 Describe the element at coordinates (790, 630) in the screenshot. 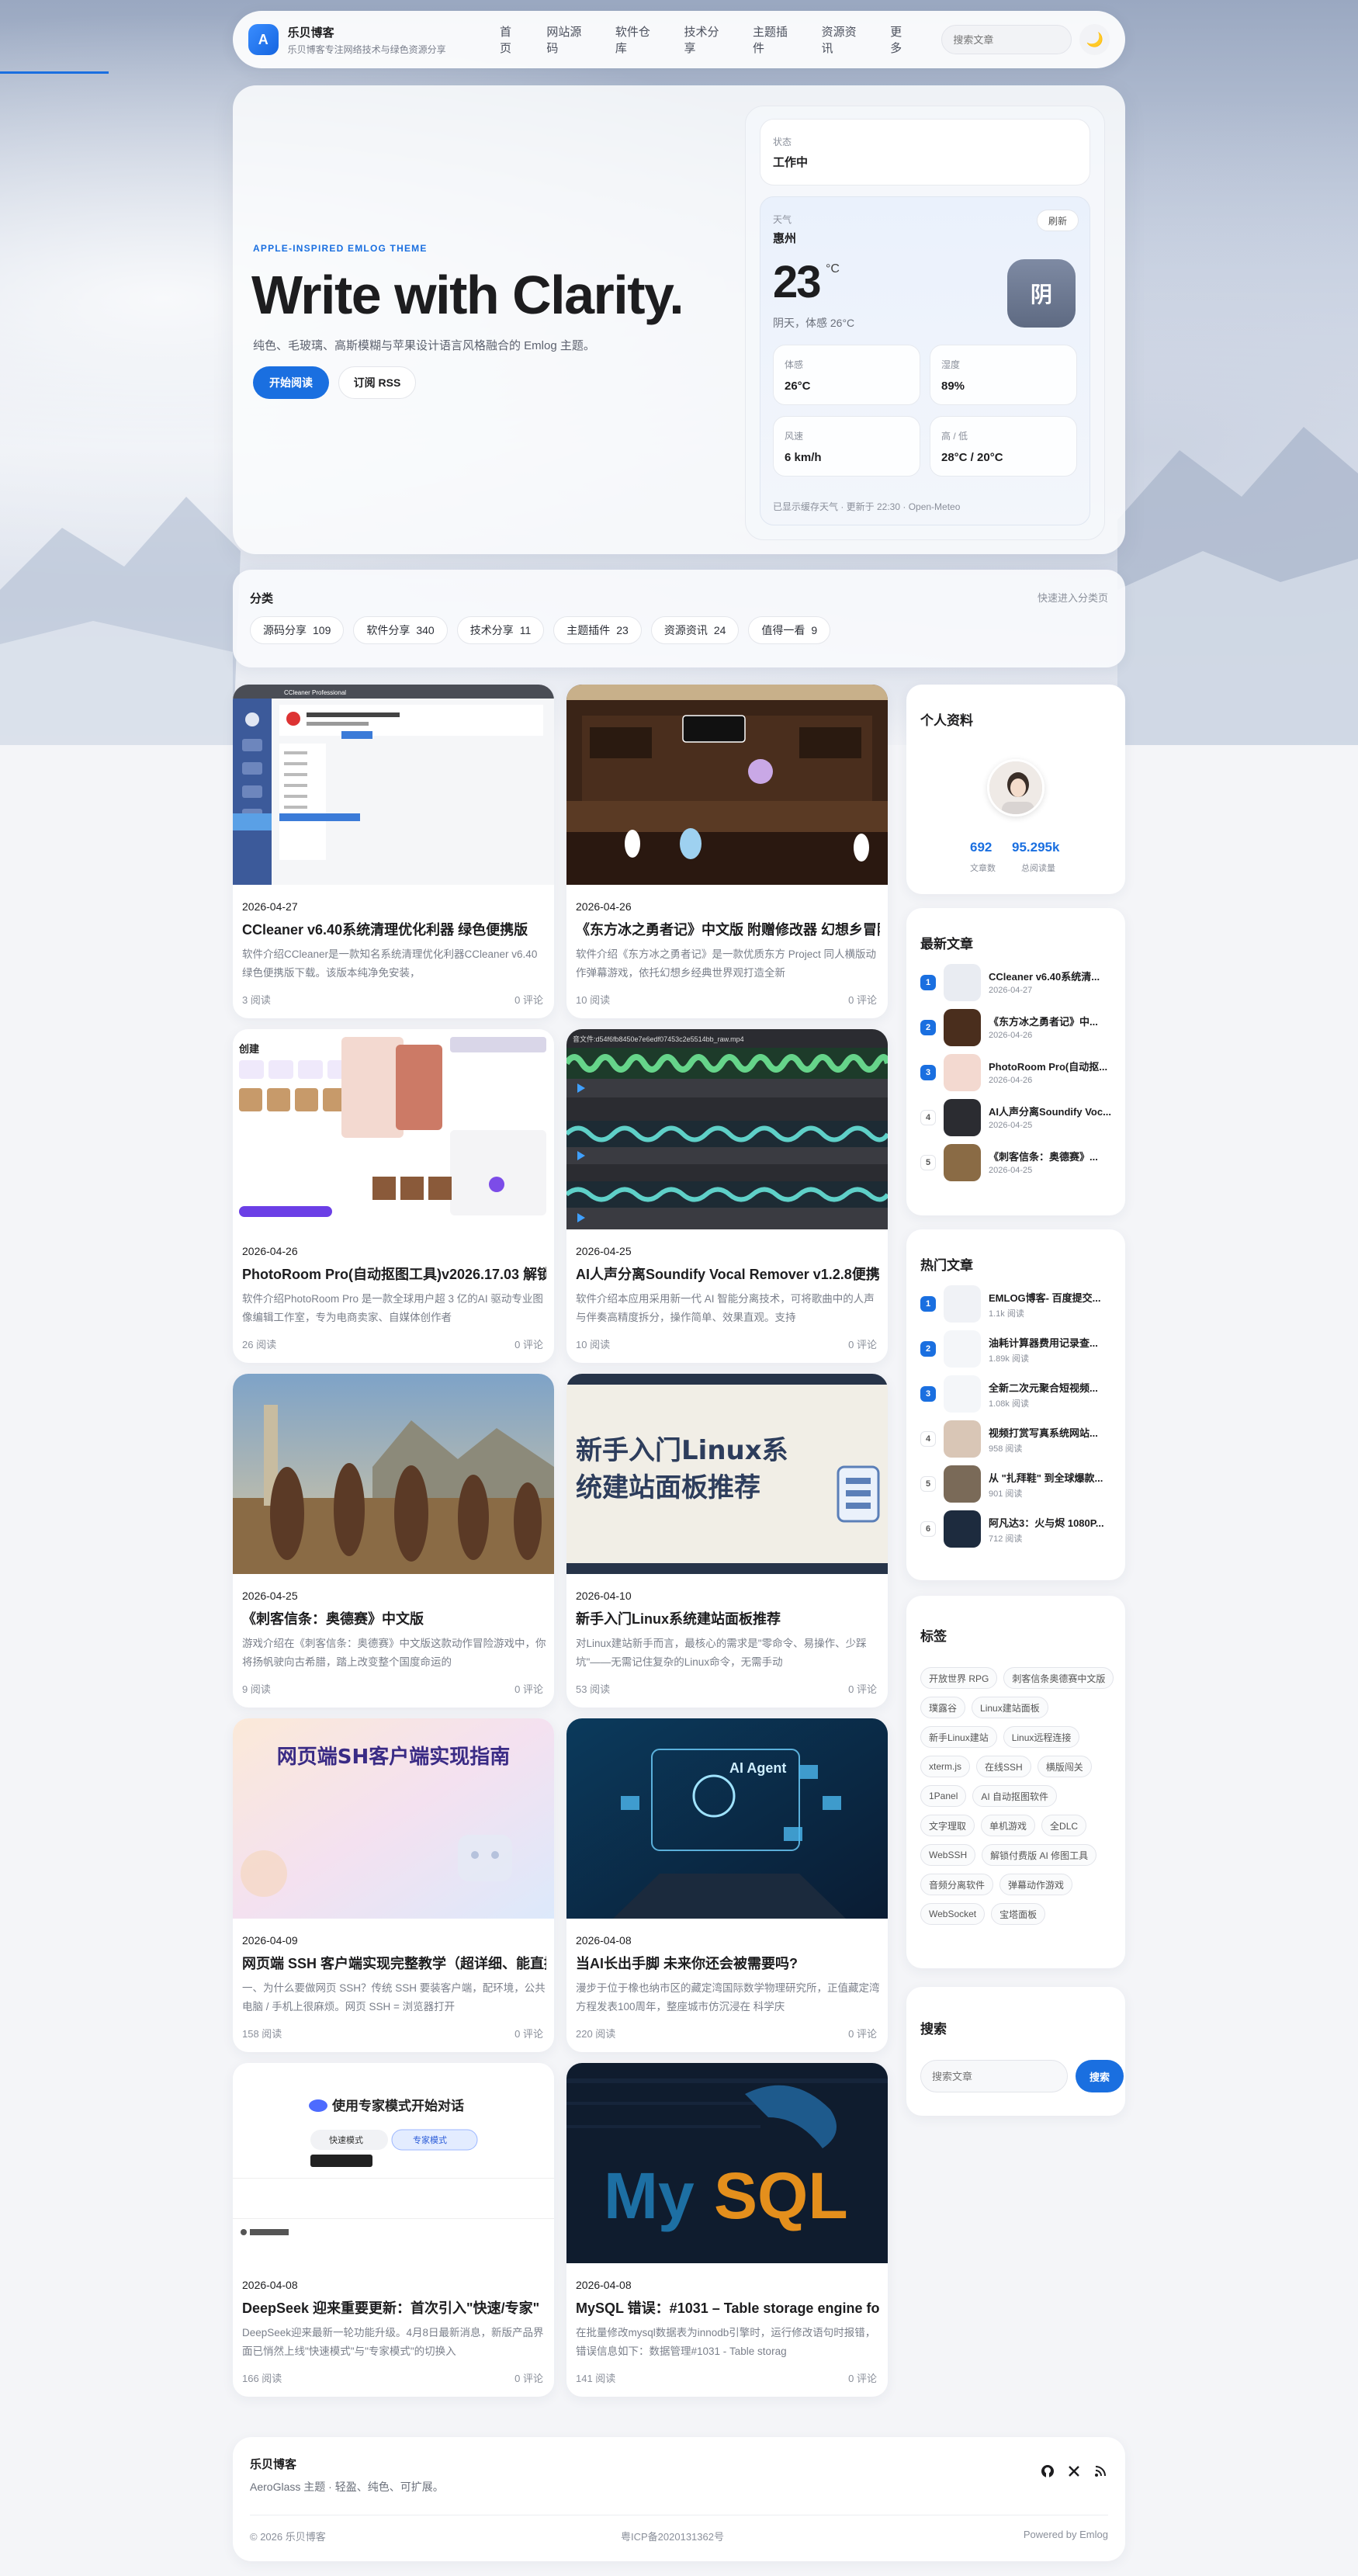

I see `category-chip: 值得一看 9` at that location.